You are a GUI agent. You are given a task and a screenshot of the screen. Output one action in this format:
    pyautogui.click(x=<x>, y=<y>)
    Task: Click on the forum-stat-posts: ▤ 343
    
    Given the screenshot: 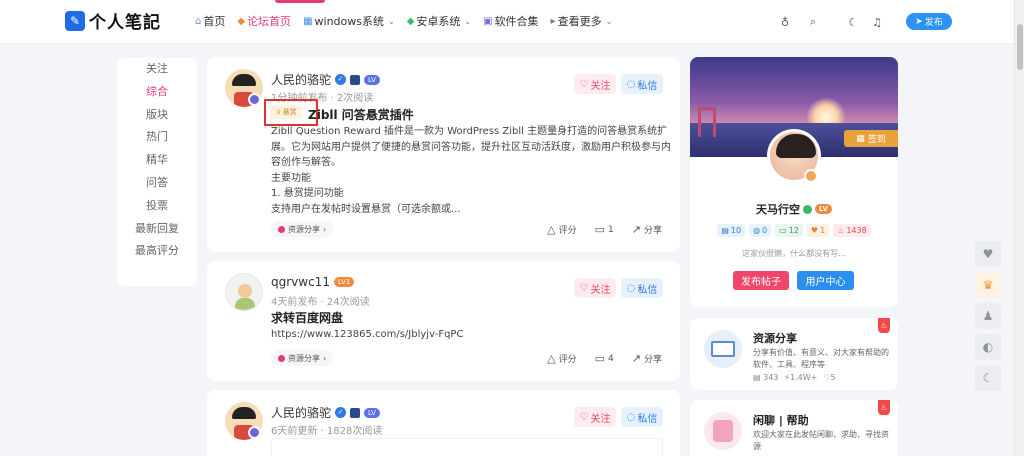 What is the action you would take?
    pyautogui.click(x=766, y=377)
    